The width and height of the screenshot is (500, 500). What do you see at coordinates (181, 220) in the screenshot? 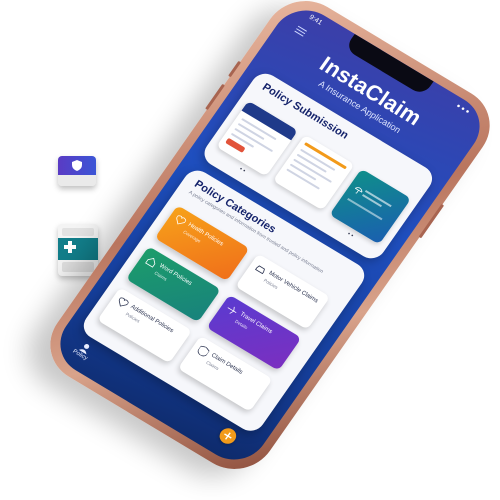
I see `heart-icon` at bounding box center [181, 220].